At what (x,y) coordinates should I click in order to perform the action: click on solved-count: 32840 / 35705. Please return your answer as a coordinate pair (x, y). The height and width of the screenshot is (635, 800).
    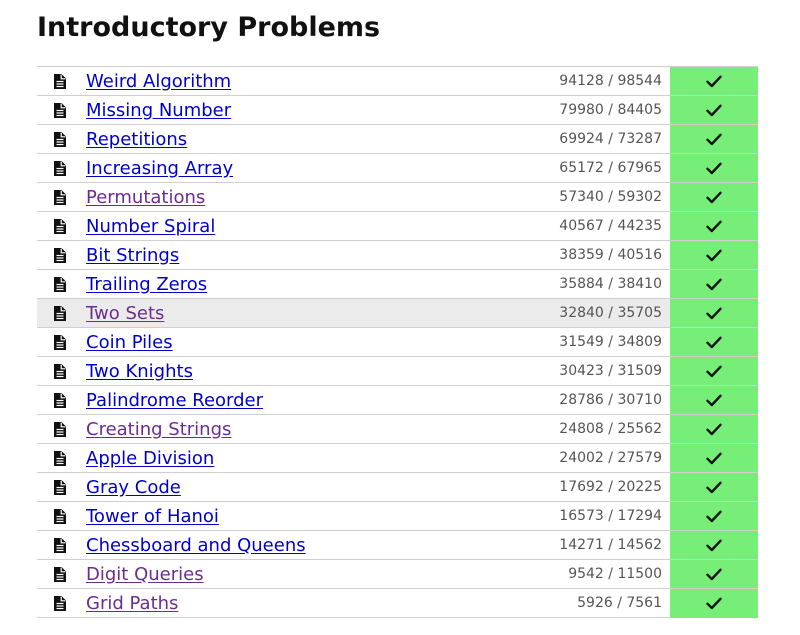
    Looking at the image, I should click on (610, 313).